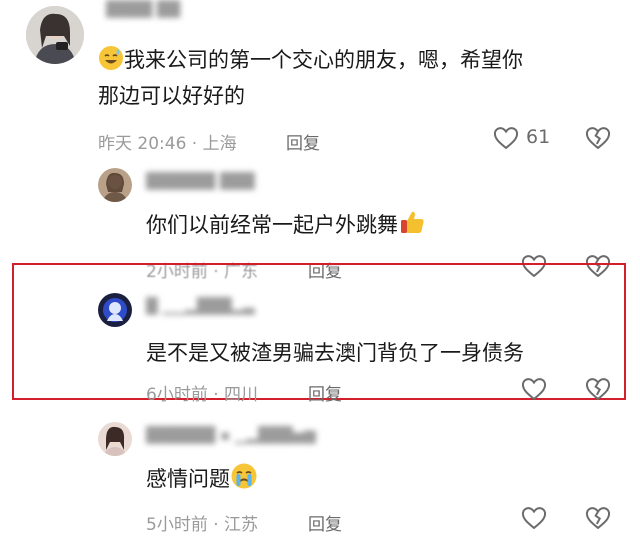 Image resolution: width=640 pixels, height=544 pixels. Describe the element at coordinates (188, 479) in the screenshot. I see `comment-text-body: 感情问题` at that location.